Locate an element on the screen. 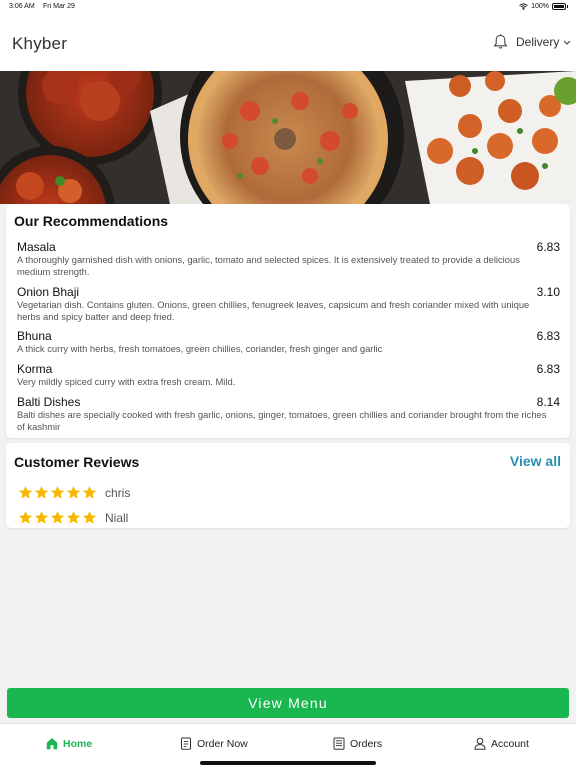 This screenshot has height=768, width=576. status-right: 100% is located at coordinates (543, 6).